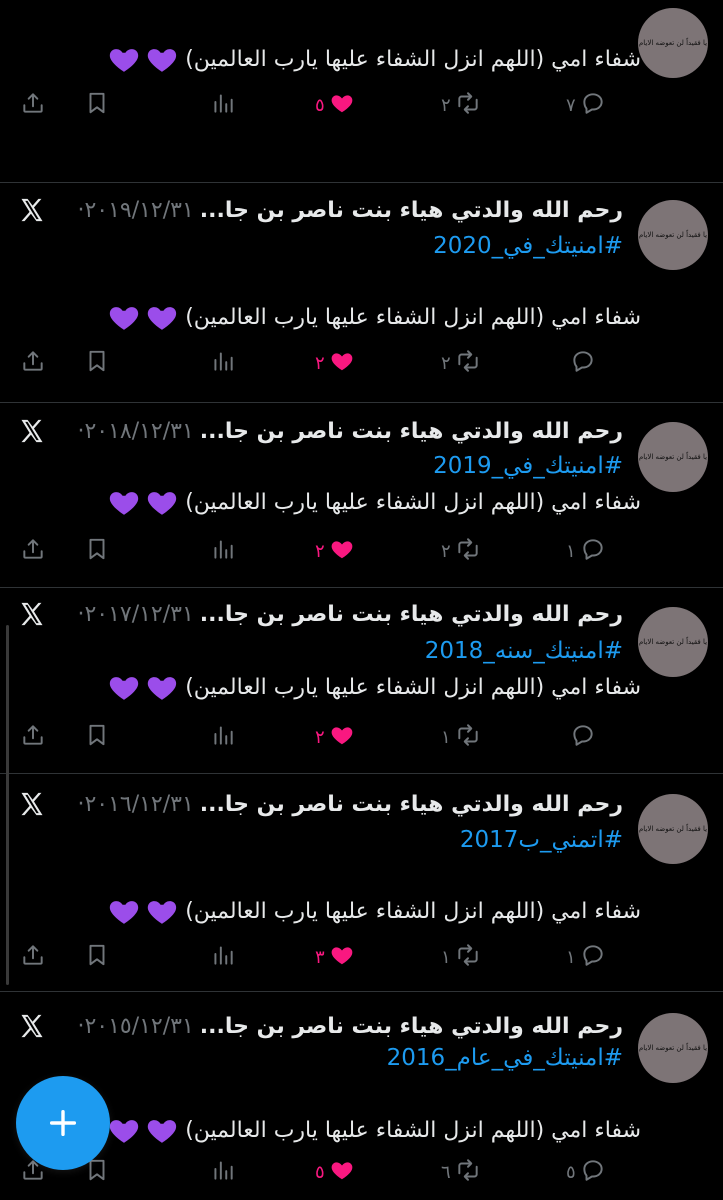 The height and width of the screenshot is (1200, 723). I want to click on retweet-count: ٢, so click(446, 551).